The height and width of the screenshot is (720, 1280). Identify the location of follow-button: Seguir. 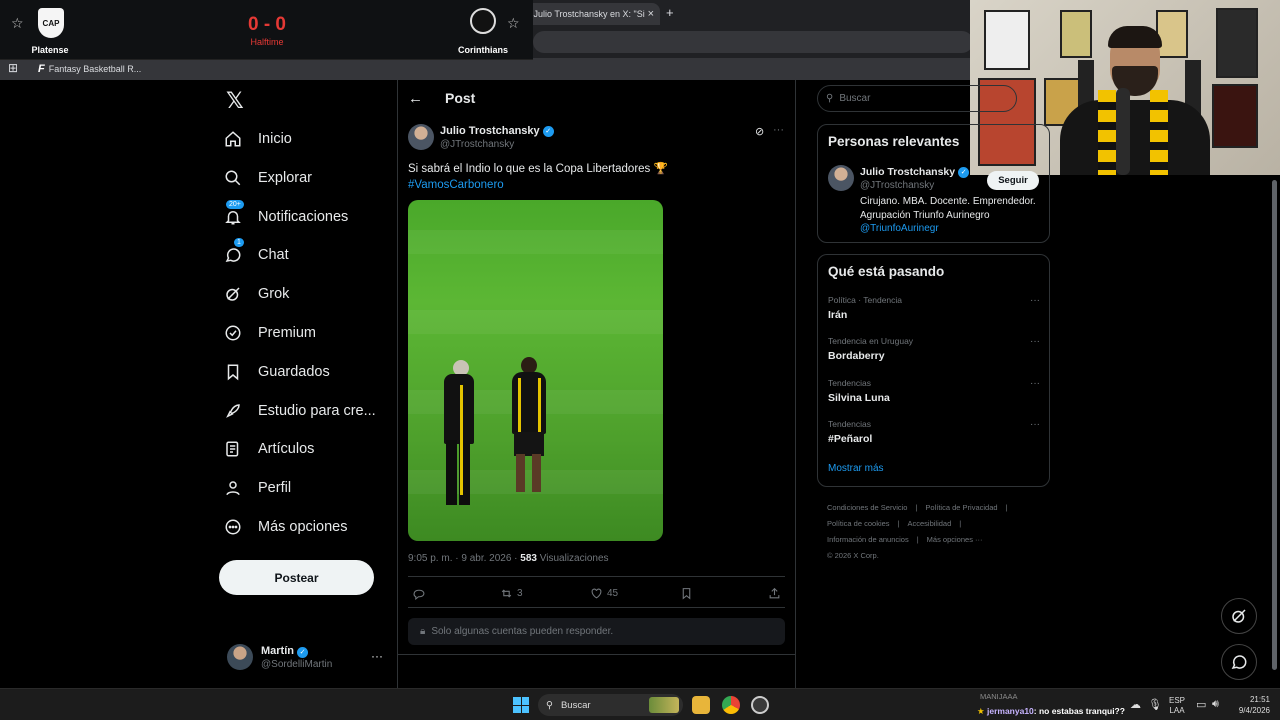
(1013, 180).